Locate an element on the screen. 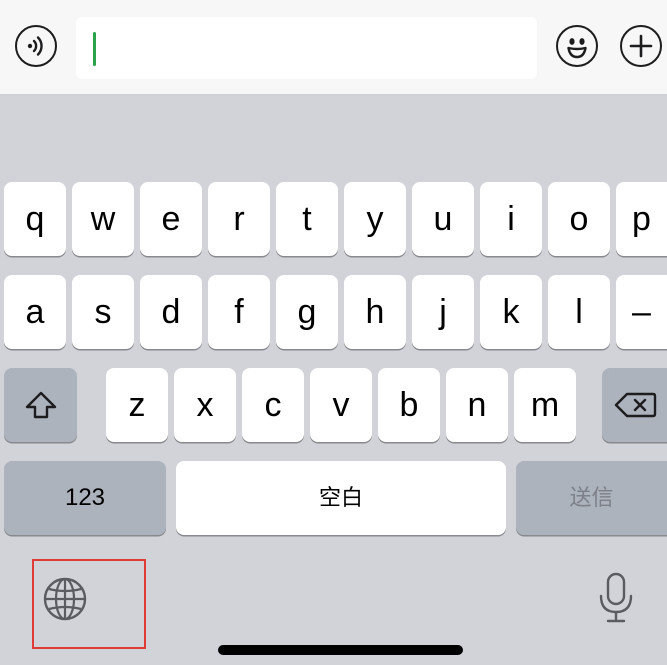  text-caret is located at coordinates (94, 49).